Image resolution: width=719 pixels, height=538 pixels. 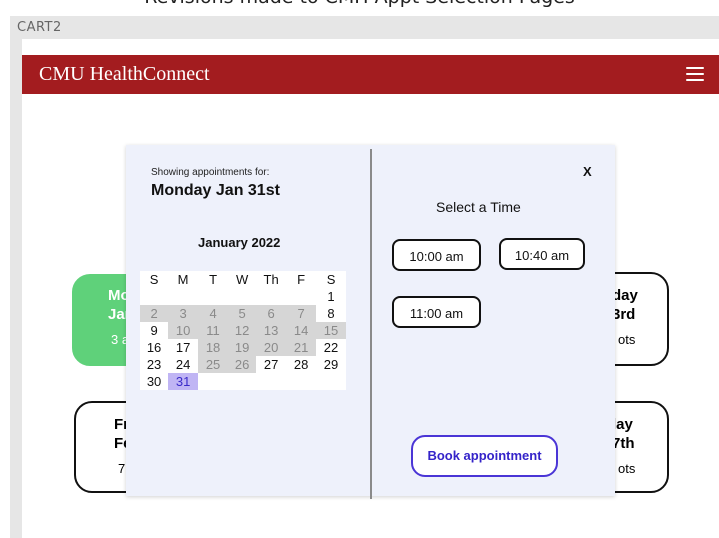 I want to click on calendar-day: 10, so click(x=183, y=330).